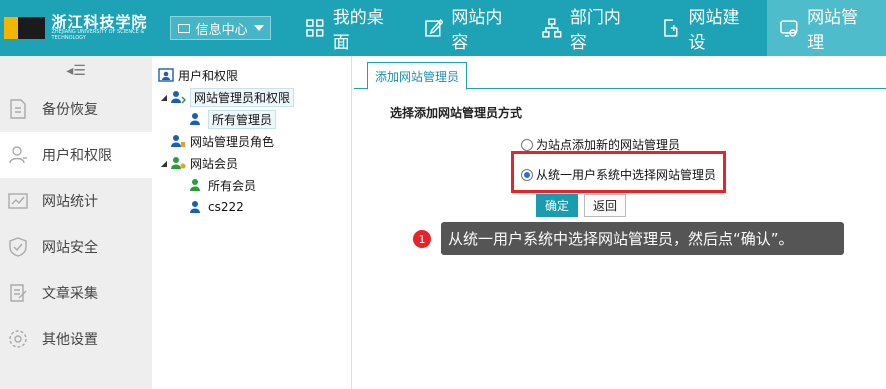 This screenshot has width=886, height=389. I want to click on tree-node-root: 用户和权限, so click(251, 75).